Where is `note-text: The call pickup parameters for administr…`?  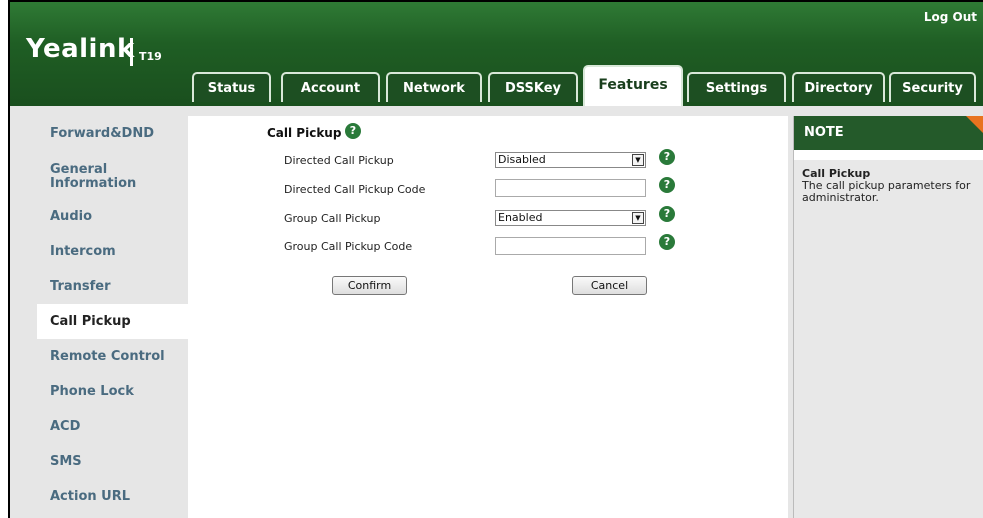 note-text: The call pickup parameters for administr… is located at coordinates (886, 191).